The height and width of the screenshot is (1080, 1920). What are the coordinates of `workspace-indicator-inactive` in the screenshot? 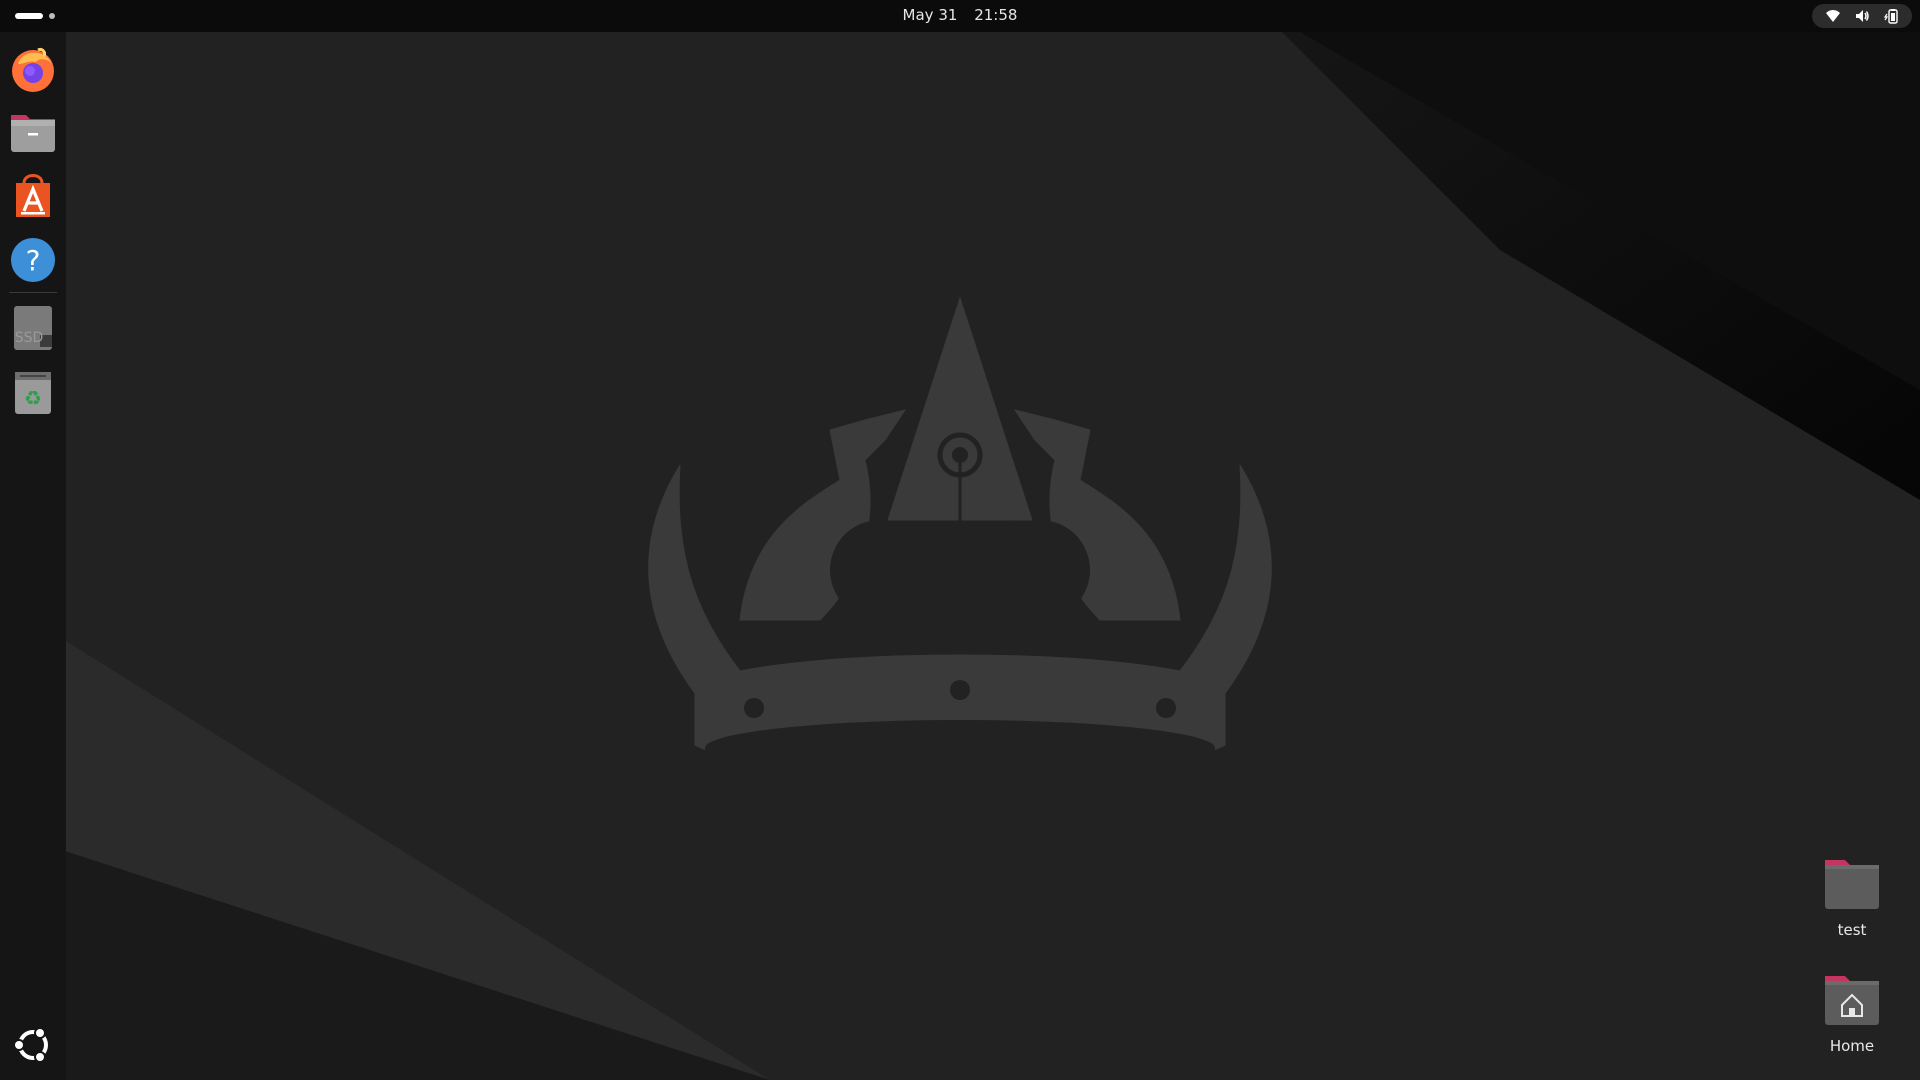 It's located at (52, 16).